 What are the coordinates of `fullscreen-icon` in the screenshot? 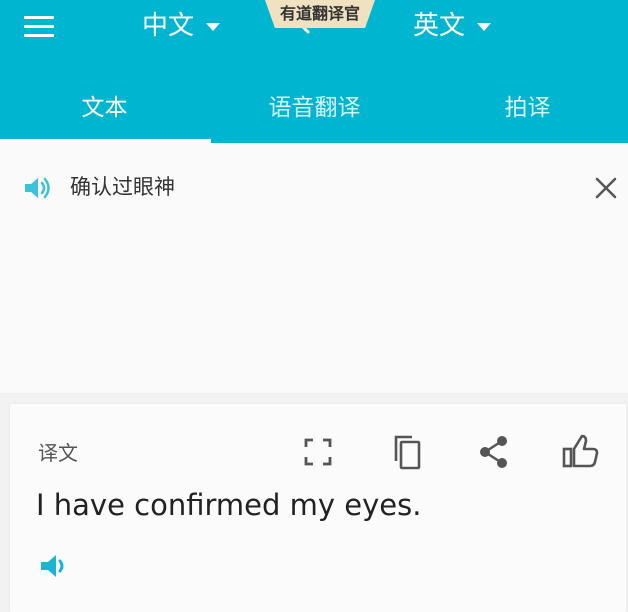 It's located at (318, 452).